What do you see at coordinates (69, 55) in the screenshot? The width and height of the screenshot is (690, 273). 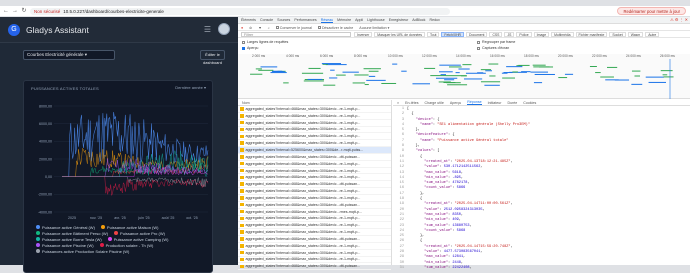 I see `dashboard-select: Courbes Electricité générale ▾` at bounding box center [69, 55].